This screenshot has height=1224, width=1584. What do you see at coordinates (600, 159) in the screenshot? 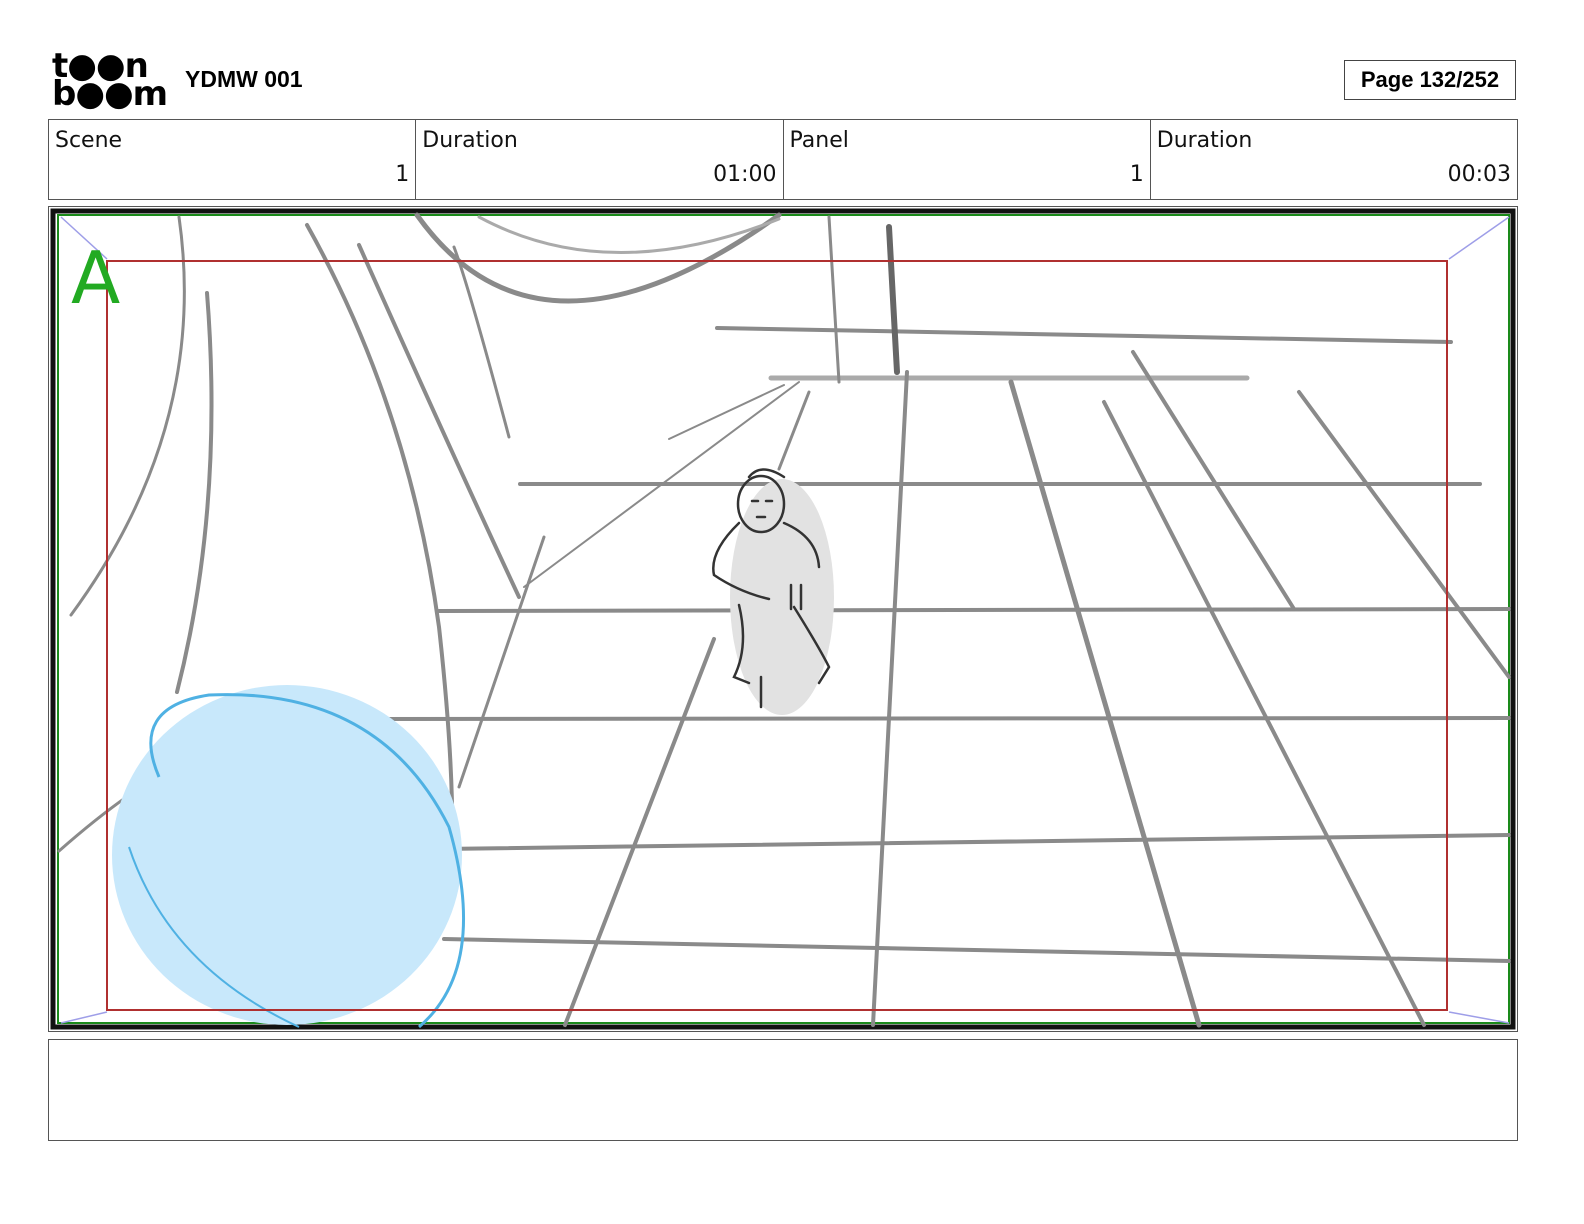
I see `scene-duration-cell: Duration 01:00` at bounding box center [600, 159].